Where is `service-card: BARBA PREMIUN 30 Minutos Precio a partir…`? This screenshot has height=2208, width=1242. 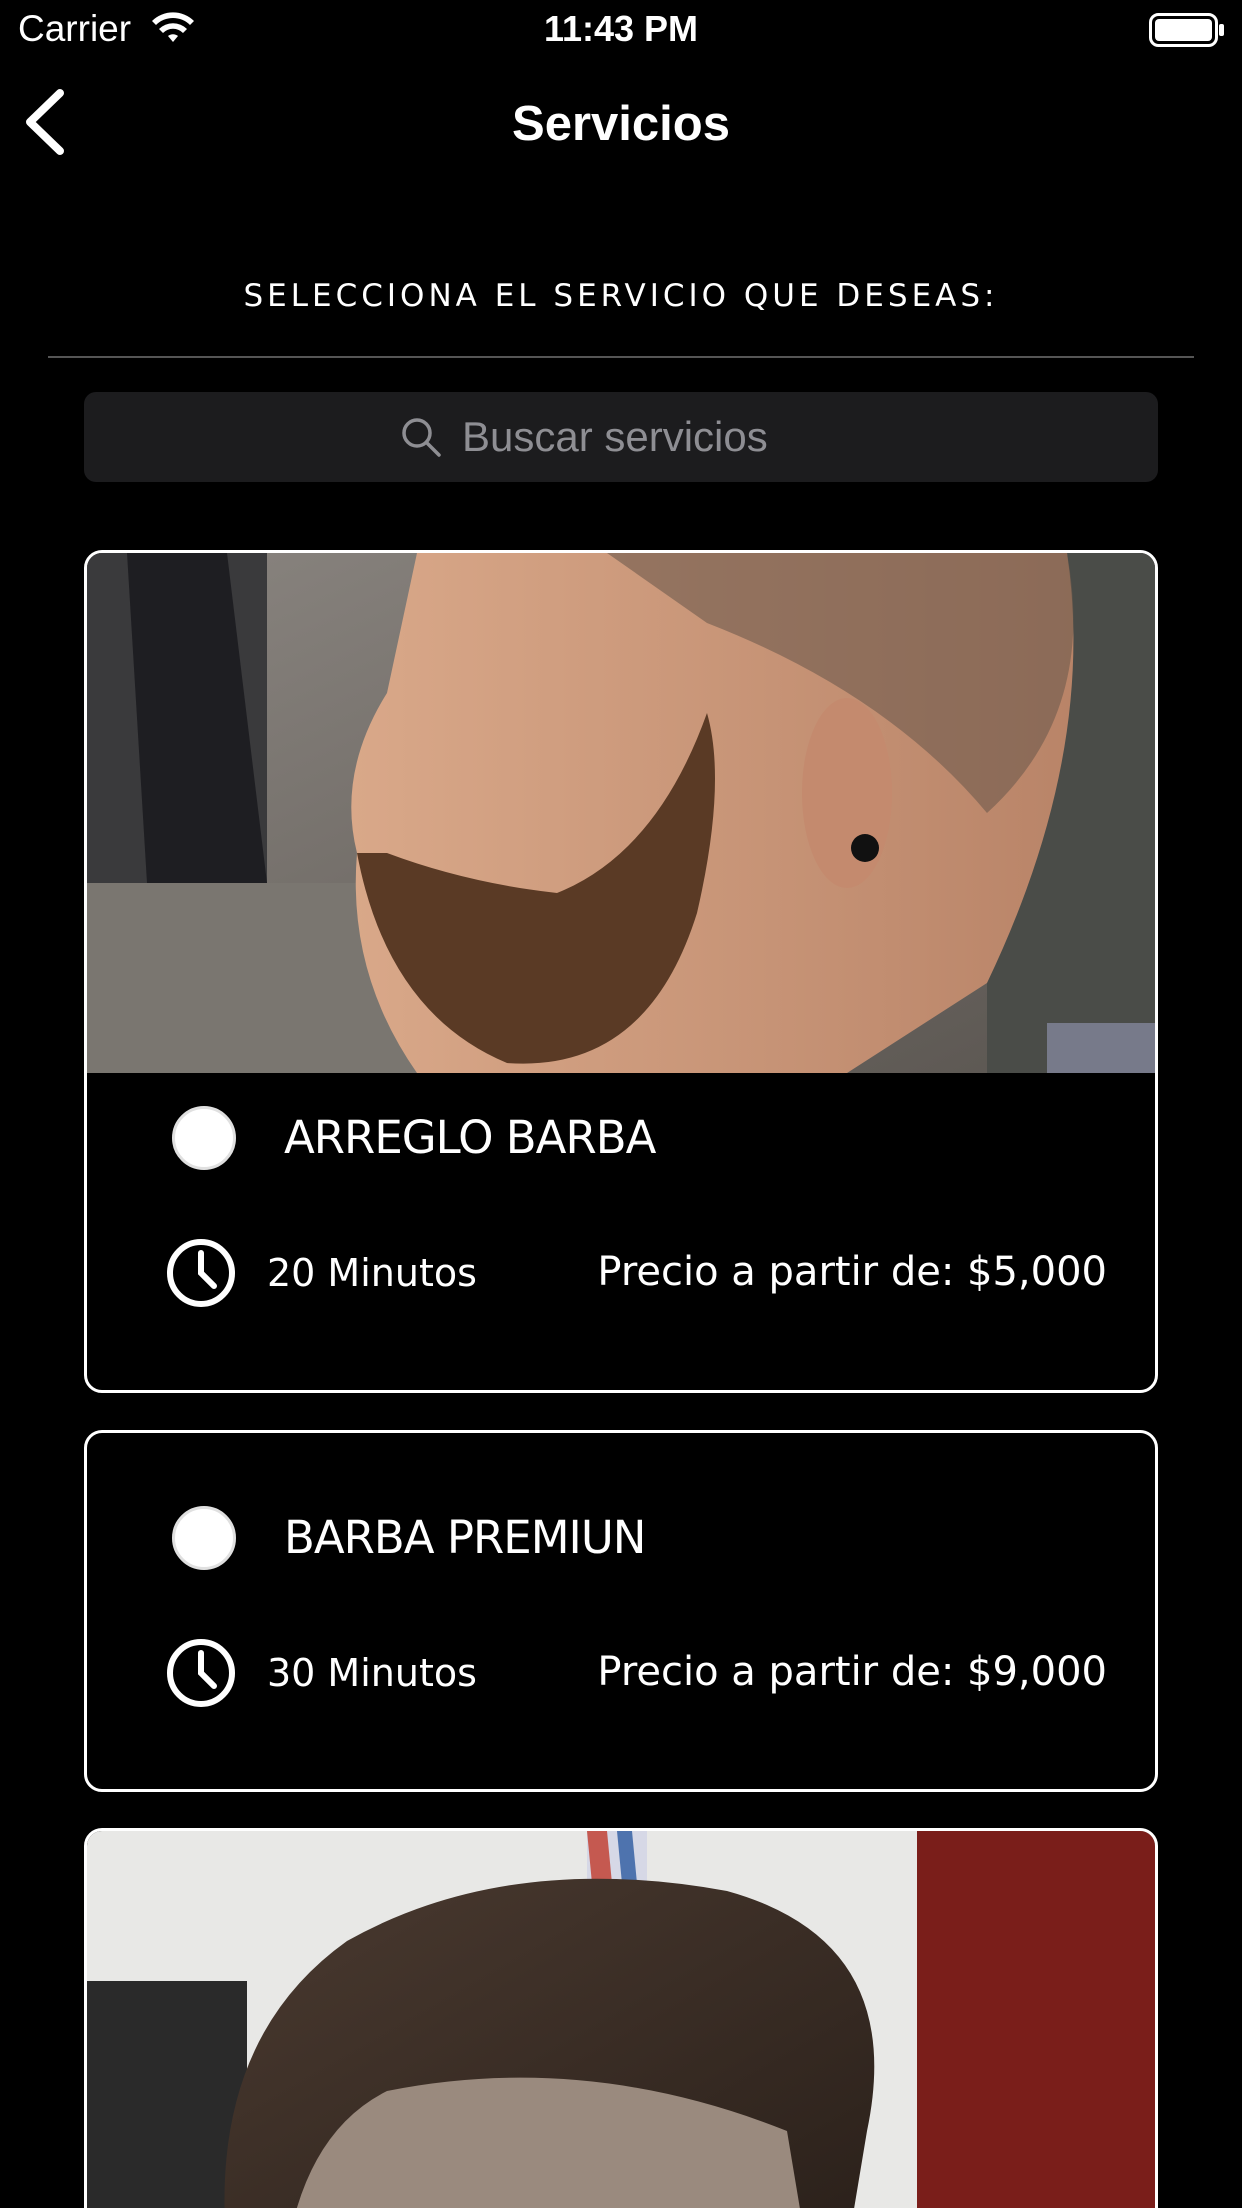
service-card: BARBA PREMIUN 30 Minutos Precio a partir… is located at coordinates (621, 1611).